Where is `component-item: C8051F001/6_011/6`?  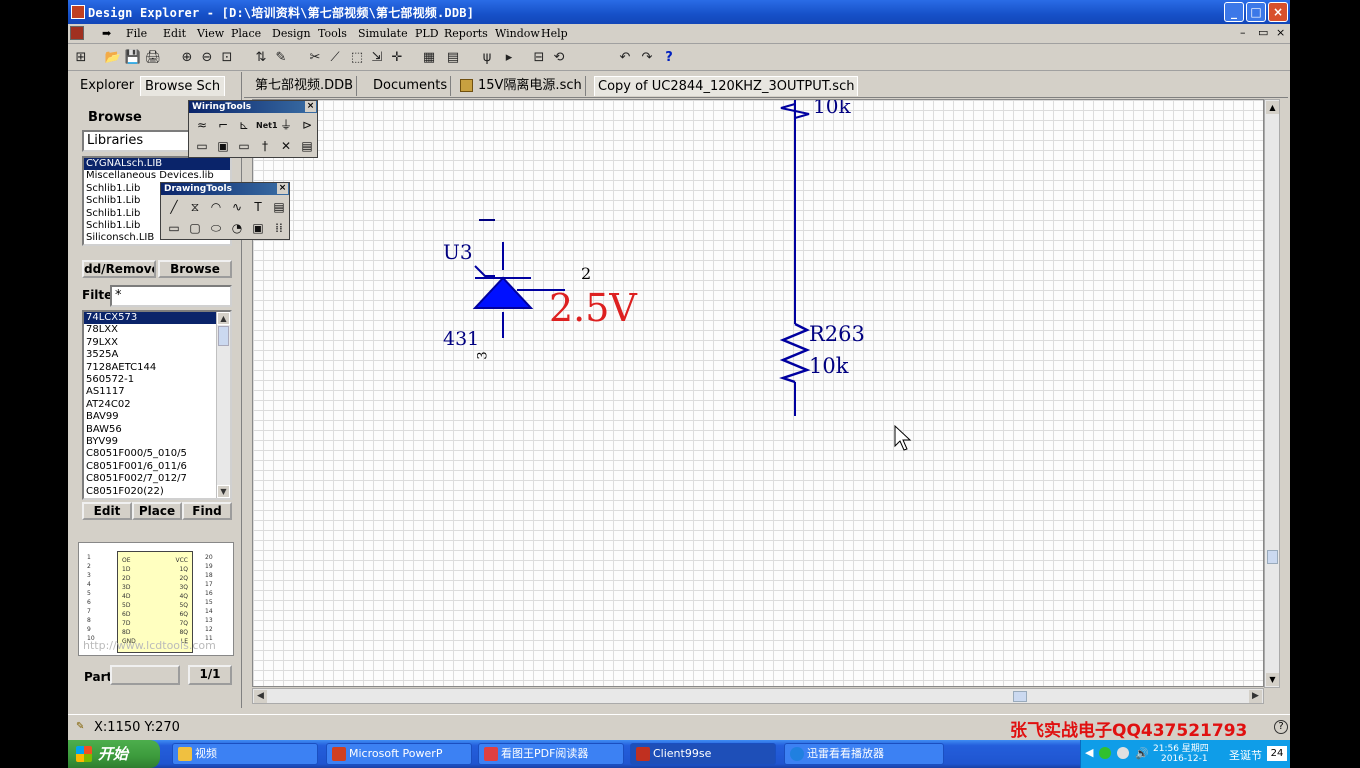
component-item: C8051F001/6_011/6 is located at coordinates (157, 467).